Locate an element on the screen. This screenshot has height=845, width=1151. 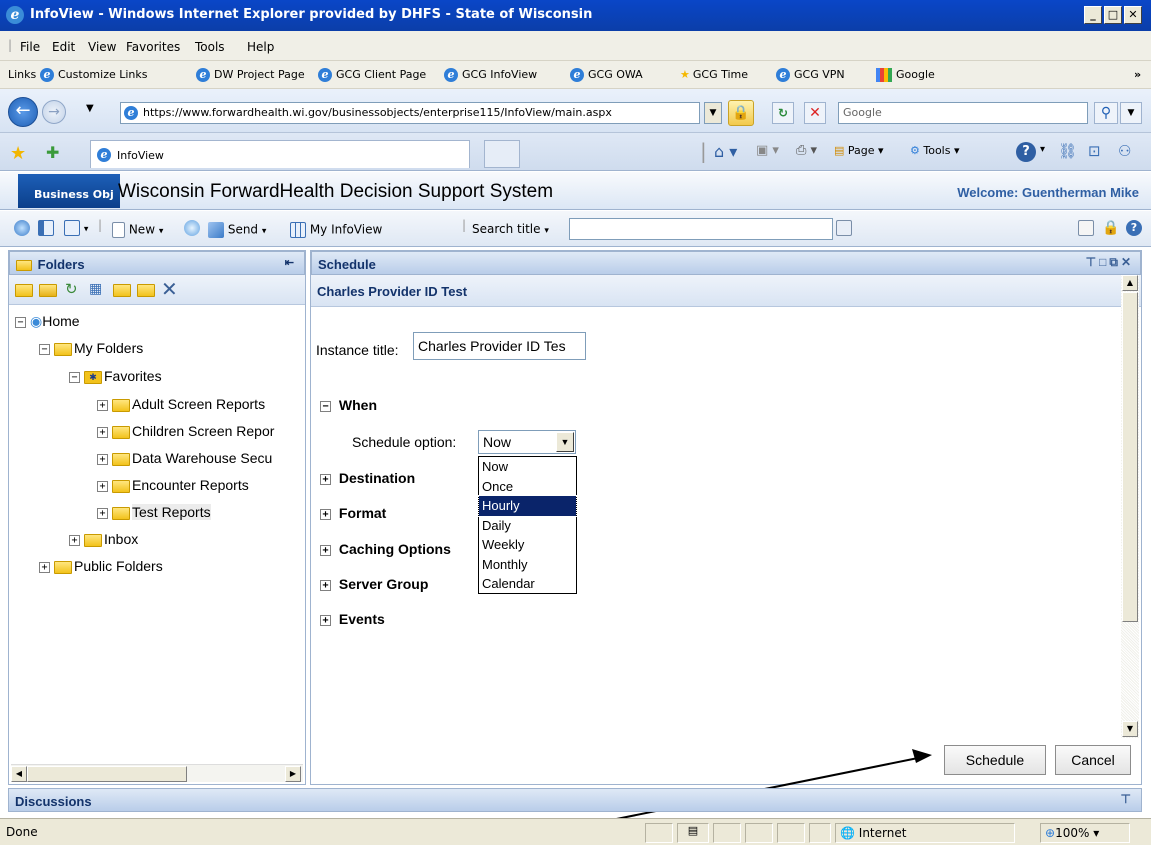
annotation-arrow is located at coordinates (717, 796).